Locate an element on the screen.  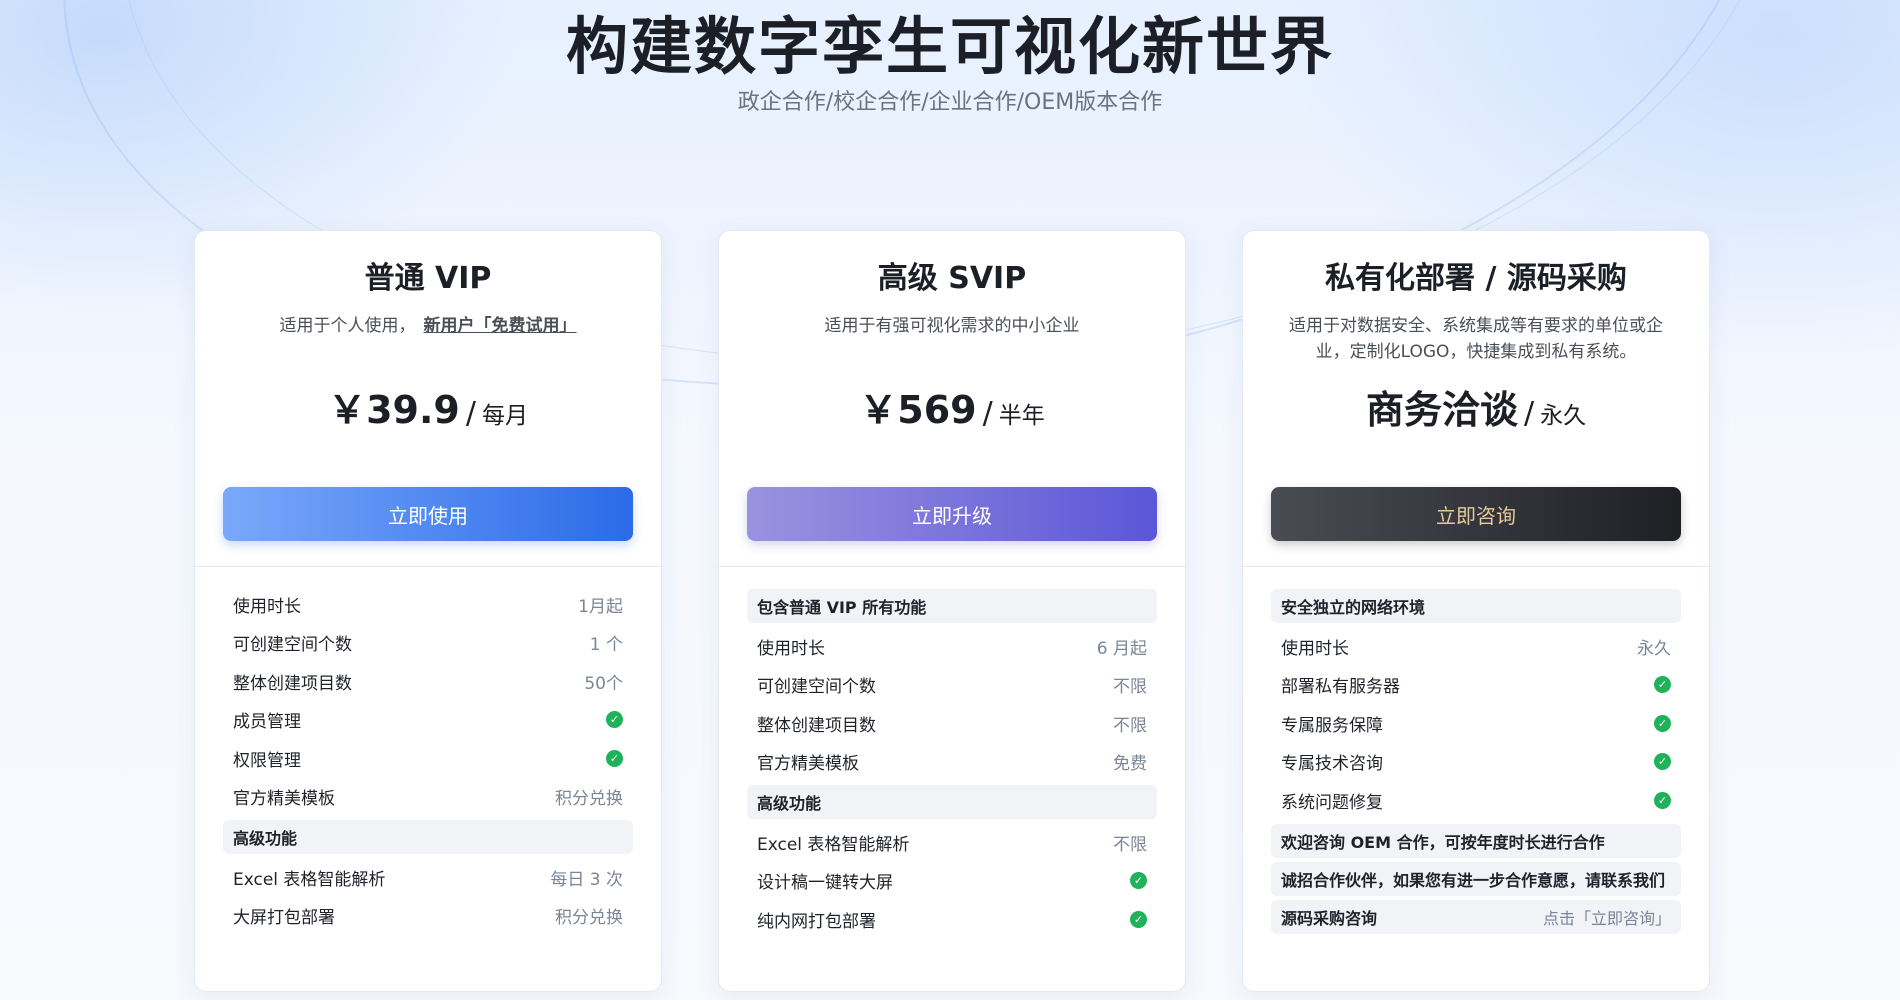
page-subtitle: 政企合作/校企合作/企业合作/OEM版本合作 is located at coordinates (950, 102).